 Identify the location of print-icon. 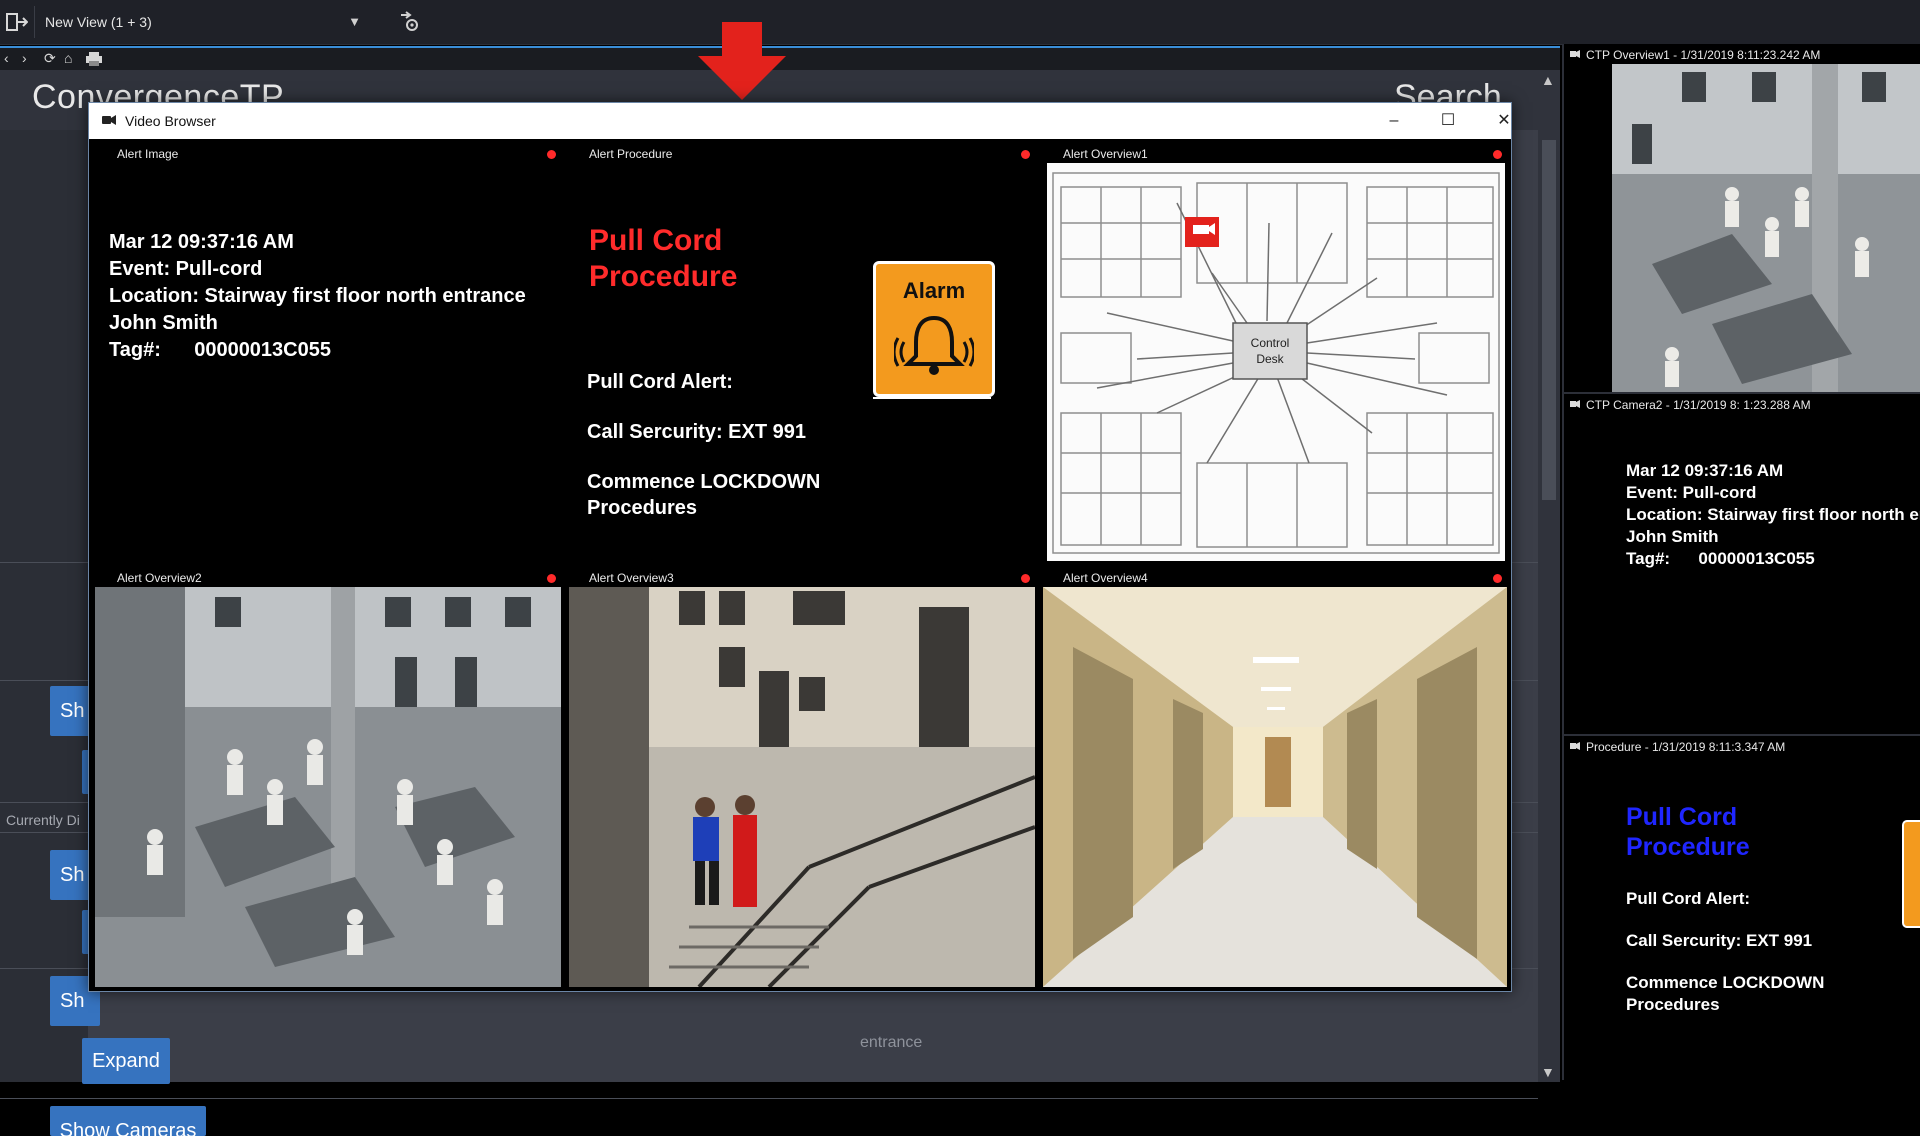
(94, 59).